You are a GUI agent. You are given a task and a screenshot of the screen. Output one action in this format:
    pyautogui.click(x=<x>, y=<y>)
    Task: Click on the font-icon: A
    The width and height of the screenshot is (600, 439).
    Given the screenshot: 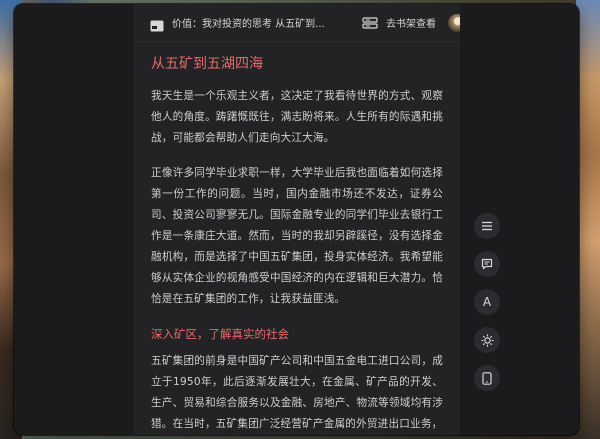 What is the action you would take?
    pyautogui.click(x=487, y=302)
    